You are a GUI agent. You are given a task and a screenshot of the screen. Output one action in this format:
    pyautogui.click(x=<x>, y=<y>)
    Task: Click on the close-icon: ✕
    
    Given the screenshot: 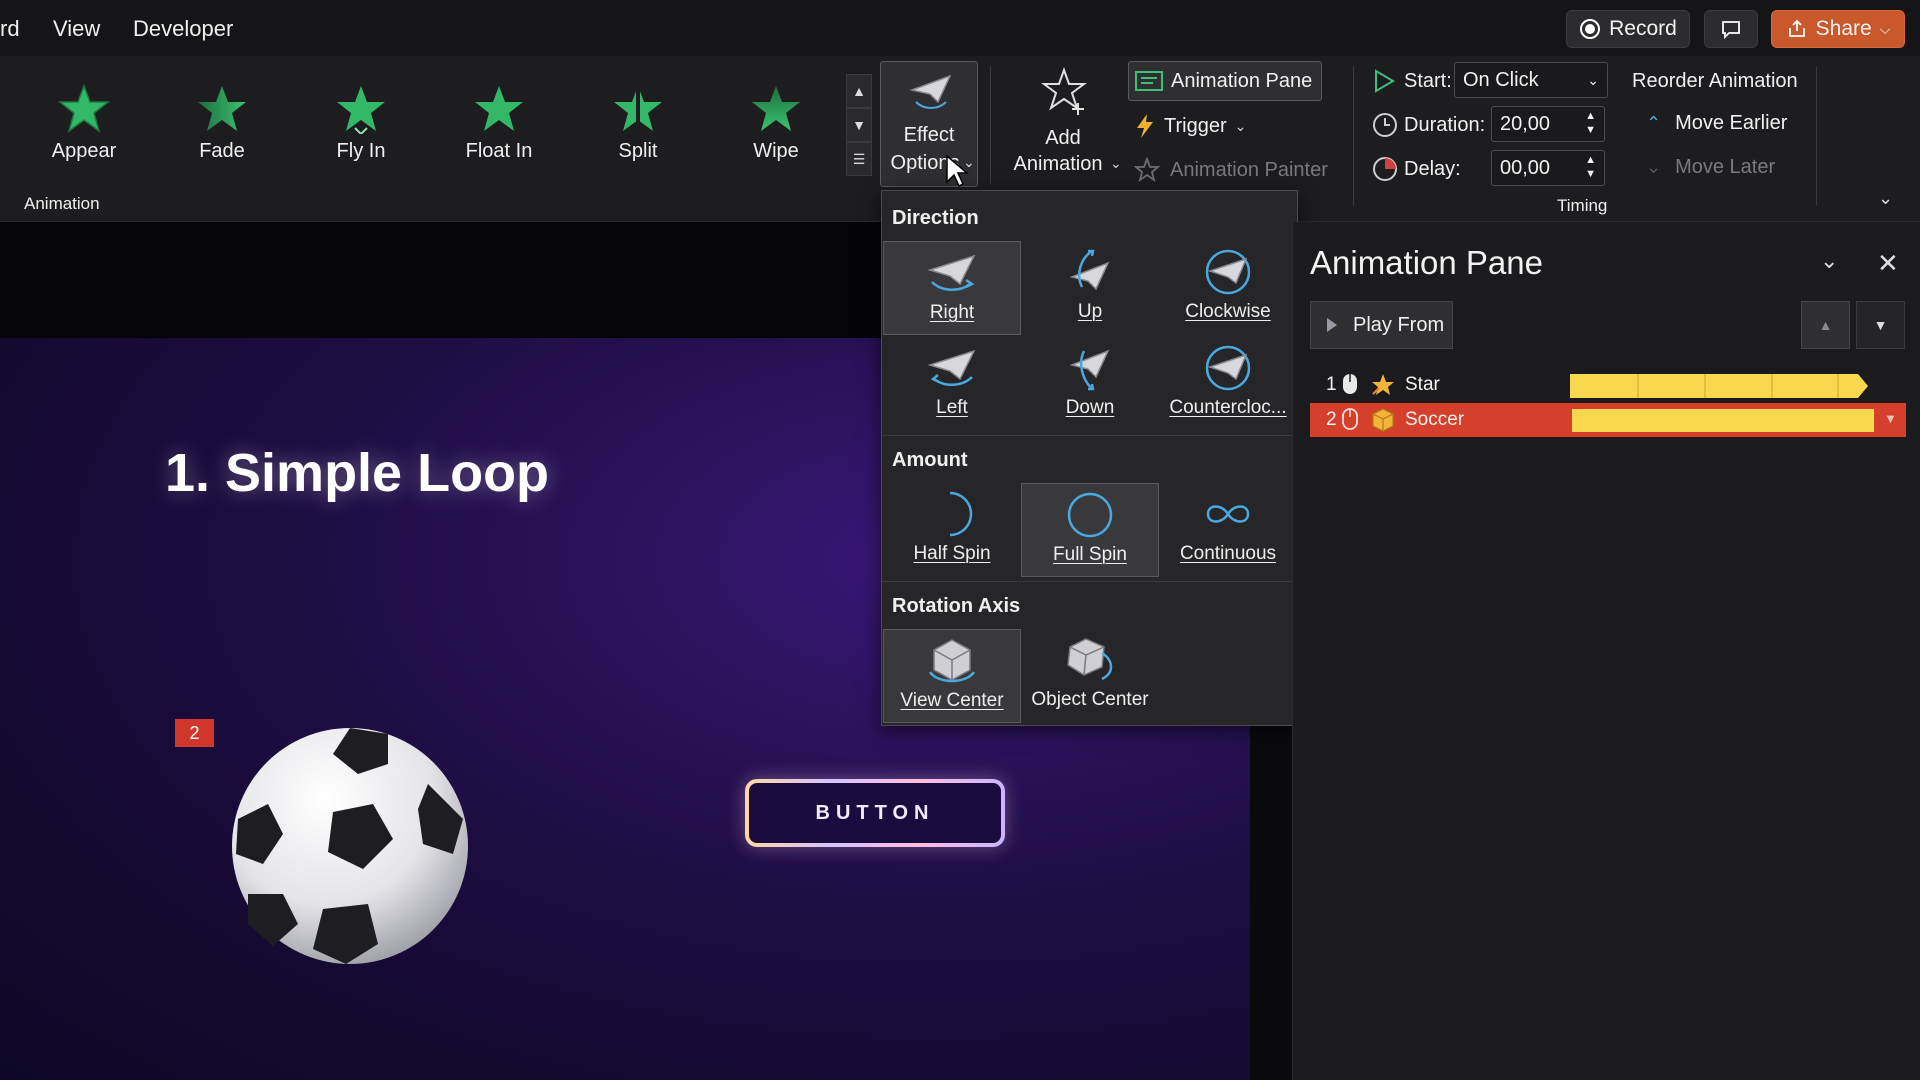 What is the action you would take?
    pyautogui.click(x=1888, y=263)
    